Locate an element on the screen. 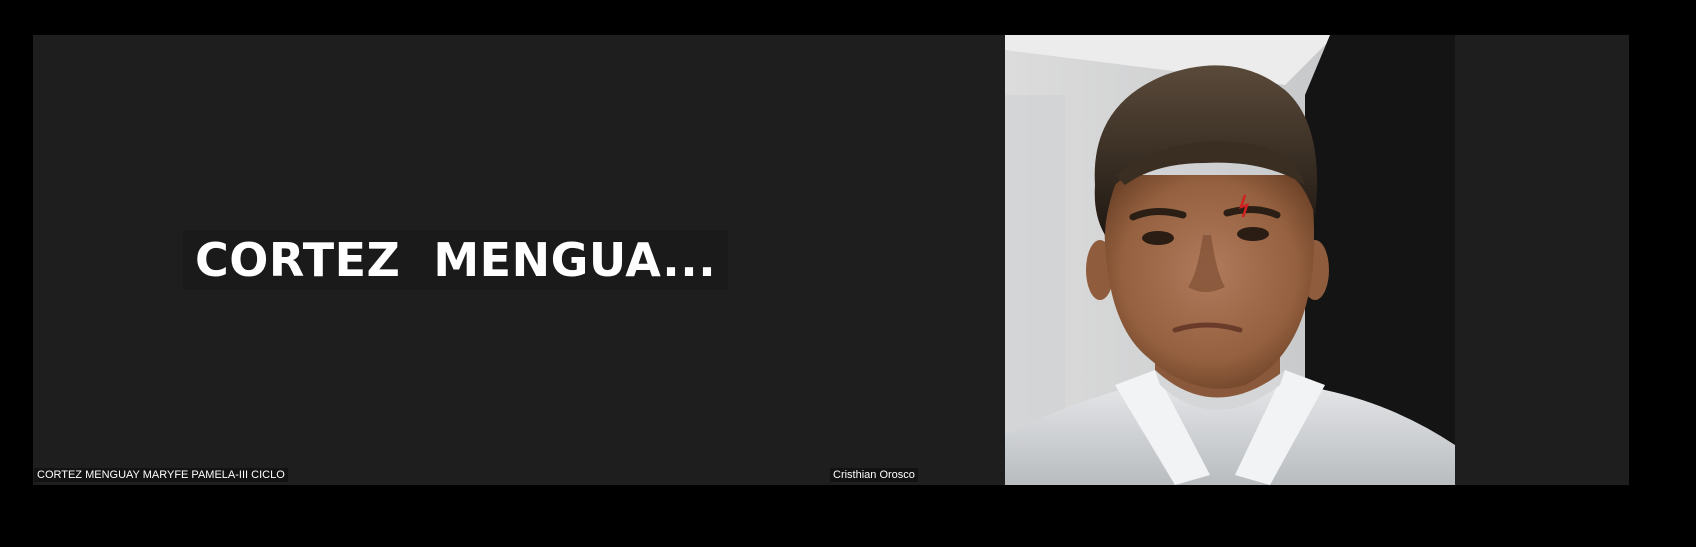 The image size is (1696, 547). participant-name-label: CORTEZ MENGUAY MARYFE PAMELA-III CICLO is located at coordinates (161, 475).